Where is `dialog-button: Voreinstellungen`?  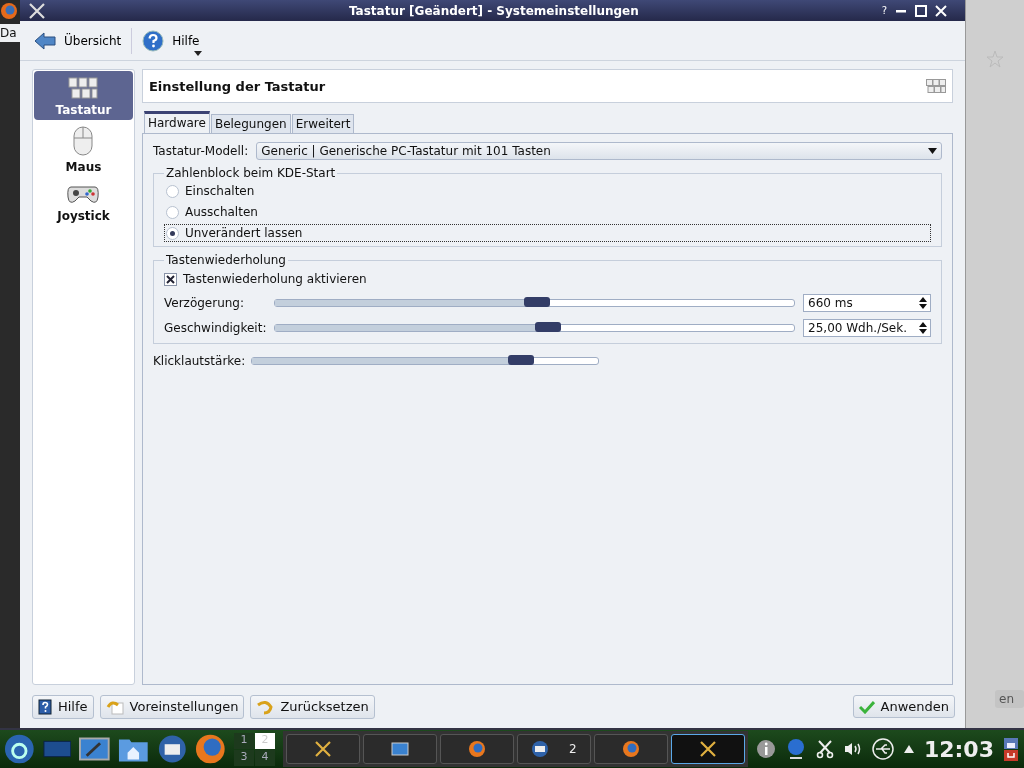
dialog-button: Voreinstellungen is located at coordinates (172, 706).